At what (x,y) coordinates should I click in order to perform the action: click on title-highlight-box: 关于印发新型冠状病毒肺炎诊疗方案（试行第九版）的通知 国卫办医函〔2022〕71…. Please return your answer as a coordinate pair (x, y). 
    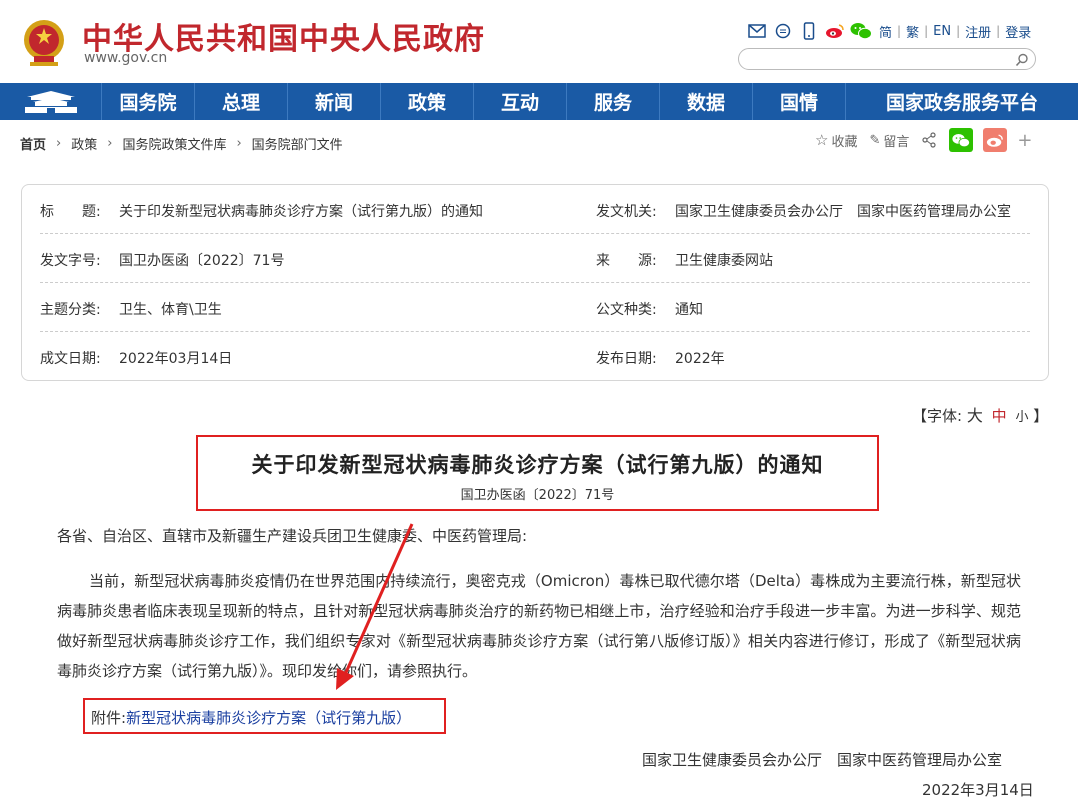
    Looking at the image, I should click on (537, 473).